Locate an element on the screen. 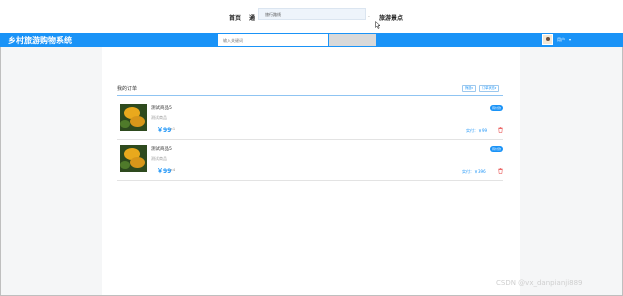 This screenshot has width=623, height=296. product-quantity: ×1 is located at coordinates (173, 129).